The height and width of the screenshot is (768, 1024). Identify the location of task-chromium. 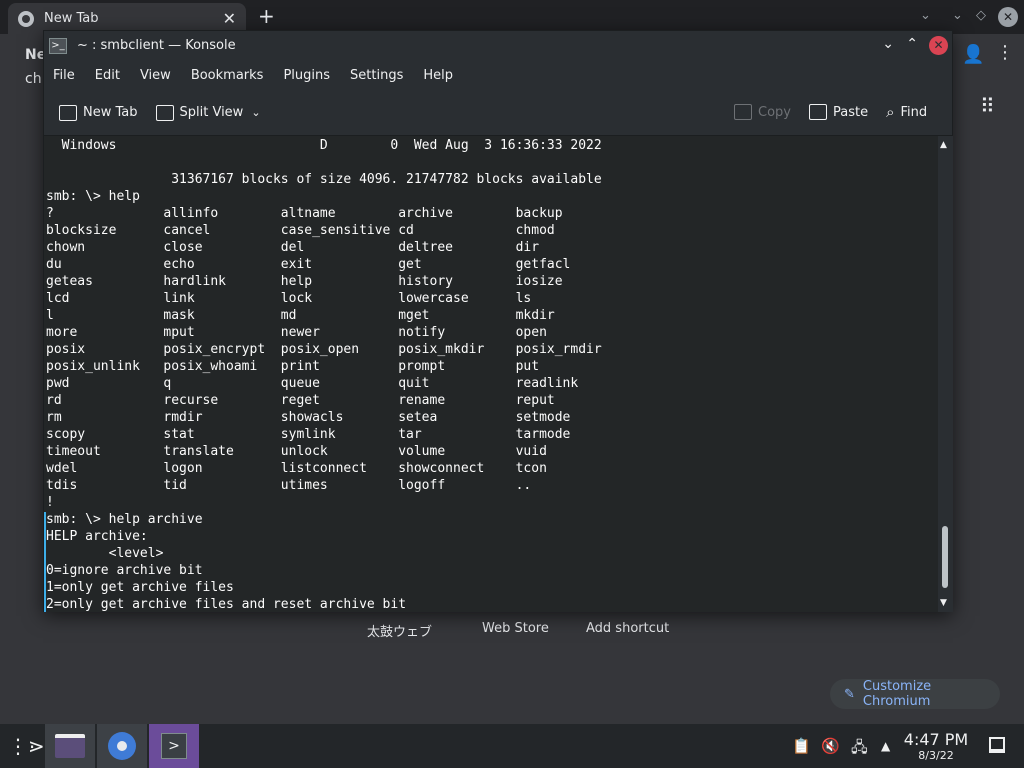
(122, 746).